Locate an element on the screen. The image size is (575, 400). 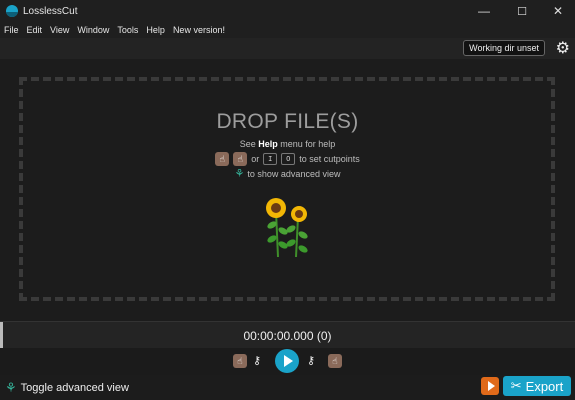
jump-cut-end-key-icon: ⚷ is located at coordinates (311, 360).